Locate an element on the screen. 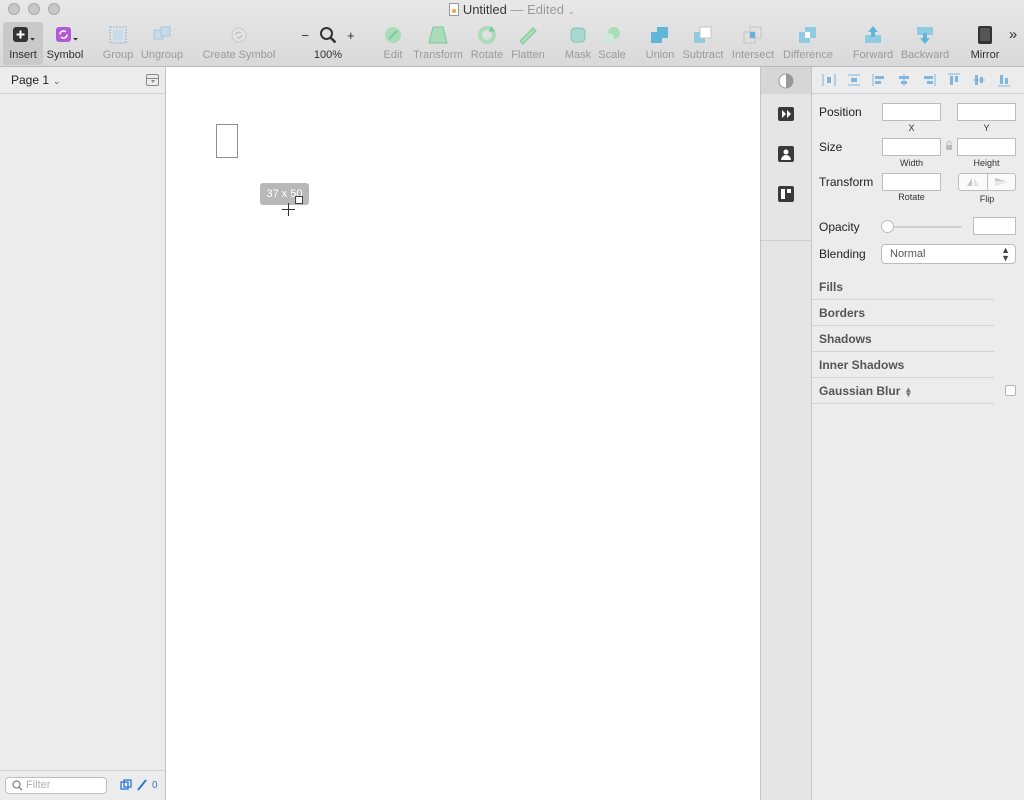 Image resolution: width=1024 pixels, height=800 pixels. union-button: Union is located at coordinates (660, 44).